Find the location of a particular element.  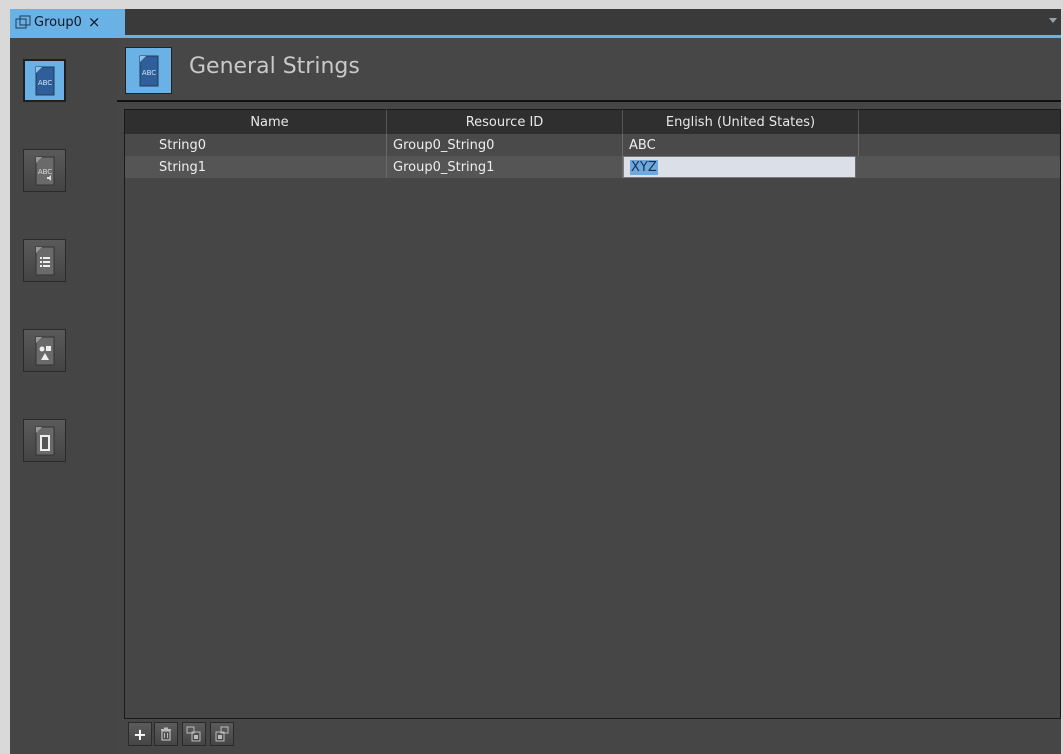

table-row: String0 Group0_String0 ABC is located at coordinates (592, 145).